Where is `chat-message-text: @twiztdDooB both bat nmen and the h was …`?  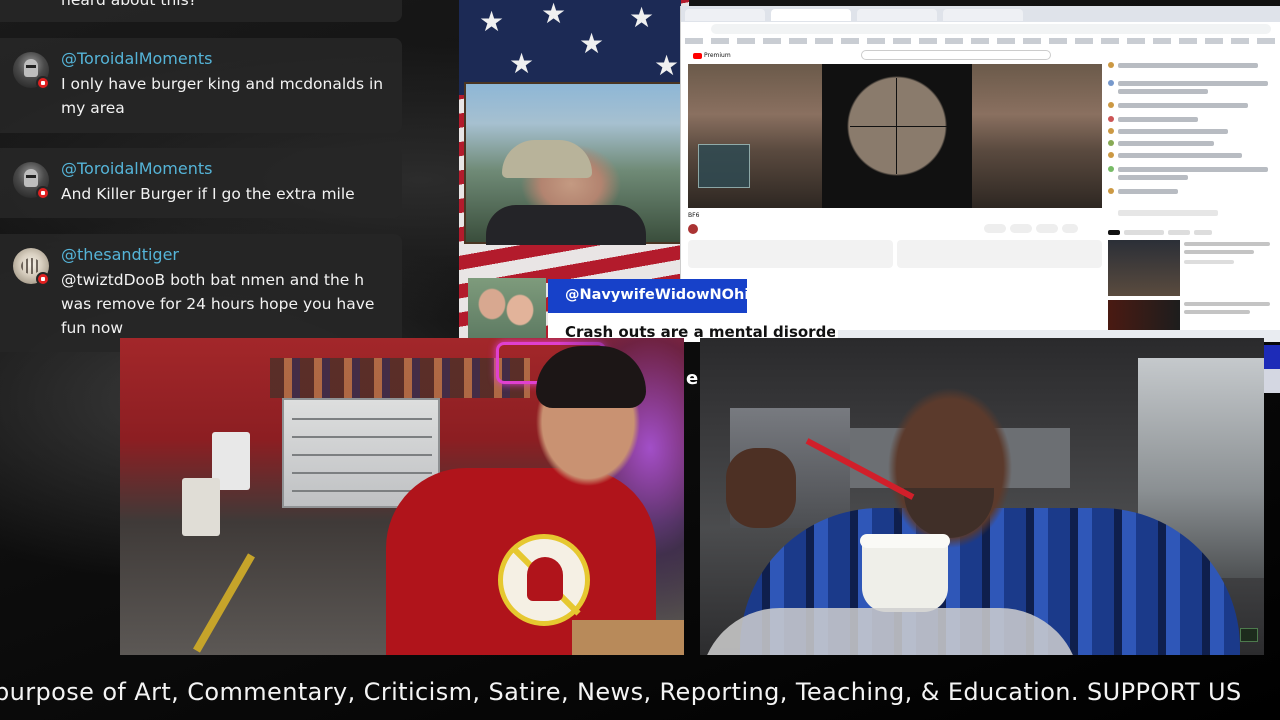 chat-message-text: @twiztdDooB both bat nmen and the h was … is located at coordinates (218, 304).